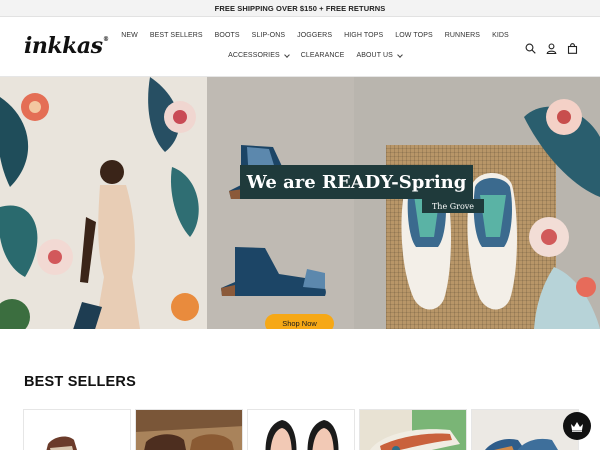 Image resolution: width=600 pixels, height=450 pixels. What do you see at coordinates (80, 382) in the screenshot?
I see `best-sellers-heading: BEST SELLERS` at bounding box center [80, 382].